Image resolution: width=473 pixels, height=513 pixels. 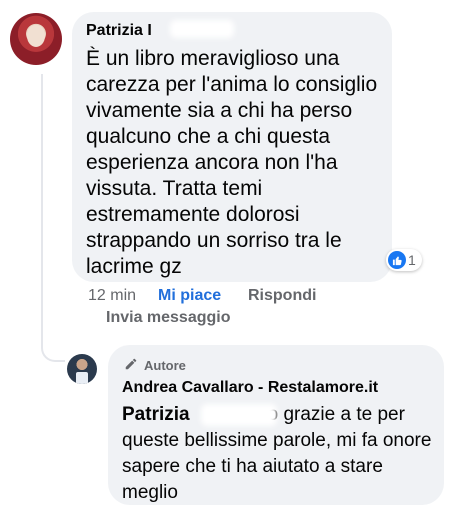 I want to click on redacted-surname, so click(x=202, y=29).